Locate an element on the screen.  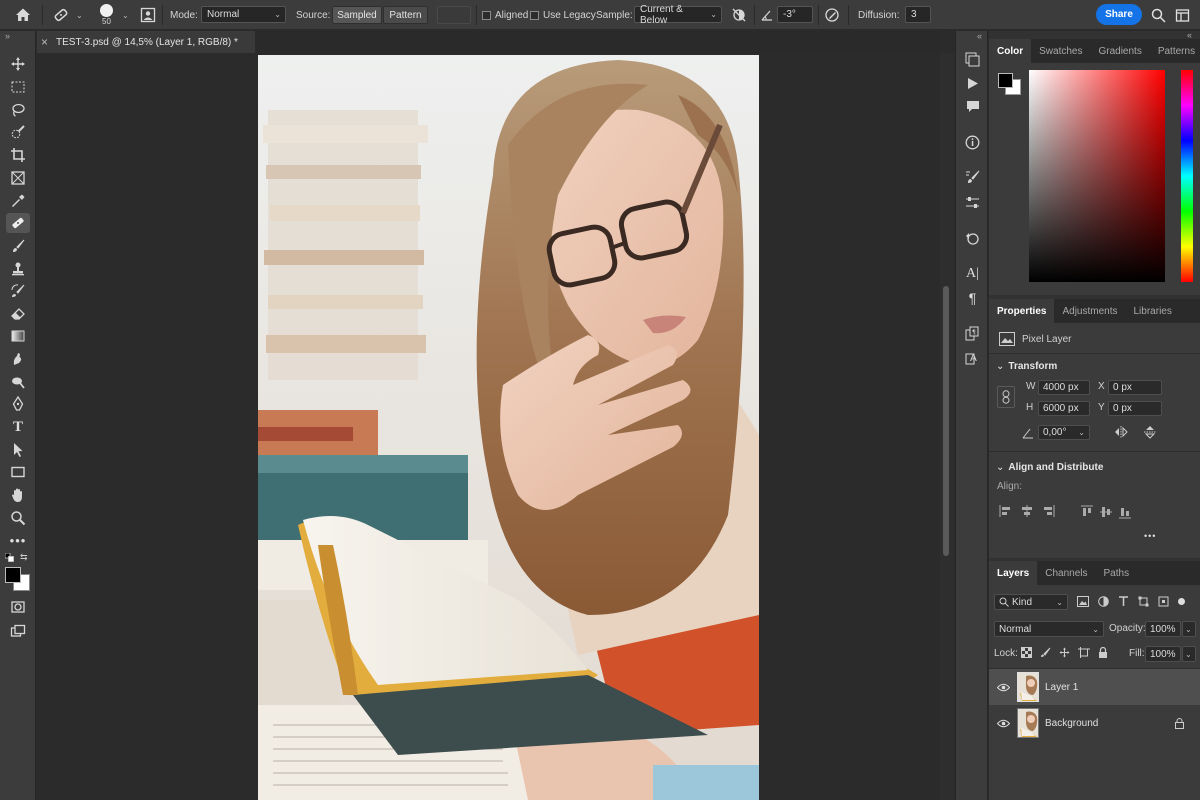
clone-source-button is located at coordinates (148, 15).